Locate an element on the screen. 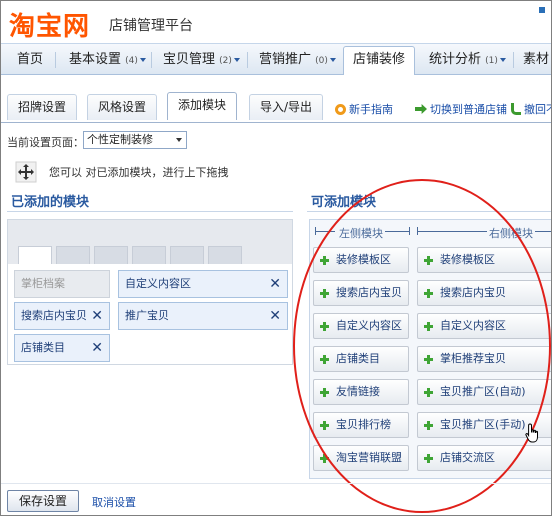  tab-add-modules: 添加模块 is located at coordinates (202, 106).